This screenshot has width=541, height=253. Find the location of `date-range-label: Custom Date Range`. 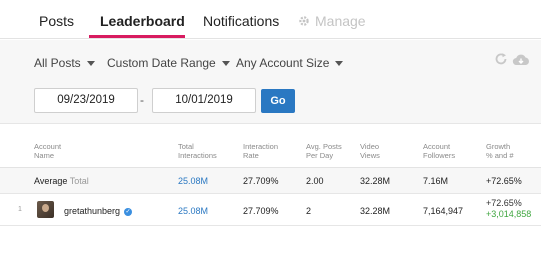

date-range-label: Custom Date Range is located at coordinates (161, 63).